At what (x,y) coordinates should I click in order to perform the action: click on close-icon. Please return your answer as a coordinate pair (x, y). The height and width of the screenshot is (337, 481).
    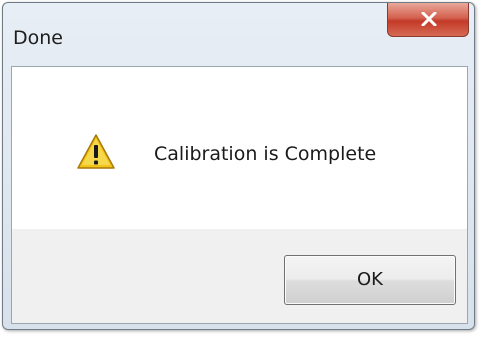
    Looking at the image, I should click on (429, 19).